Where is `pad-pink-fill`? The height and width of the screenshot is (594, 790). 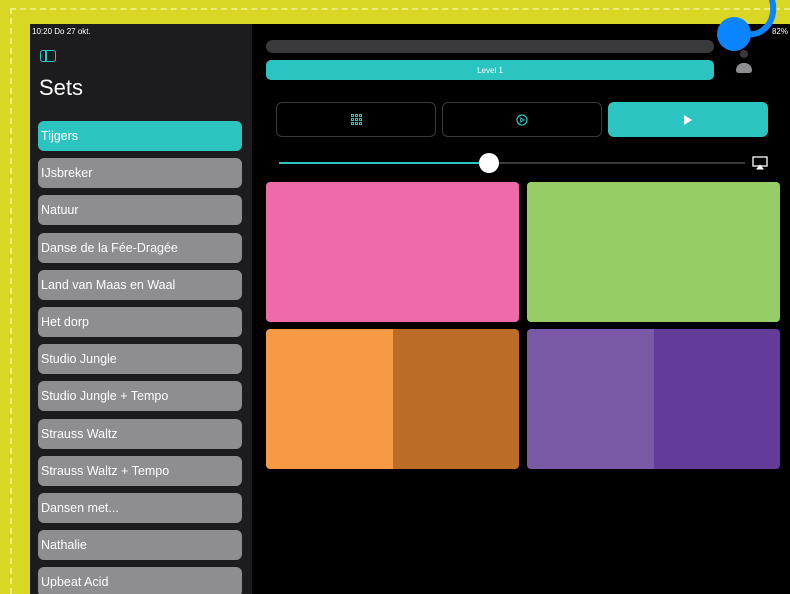
pad-pink-fill is located at coordinates (392, 252).